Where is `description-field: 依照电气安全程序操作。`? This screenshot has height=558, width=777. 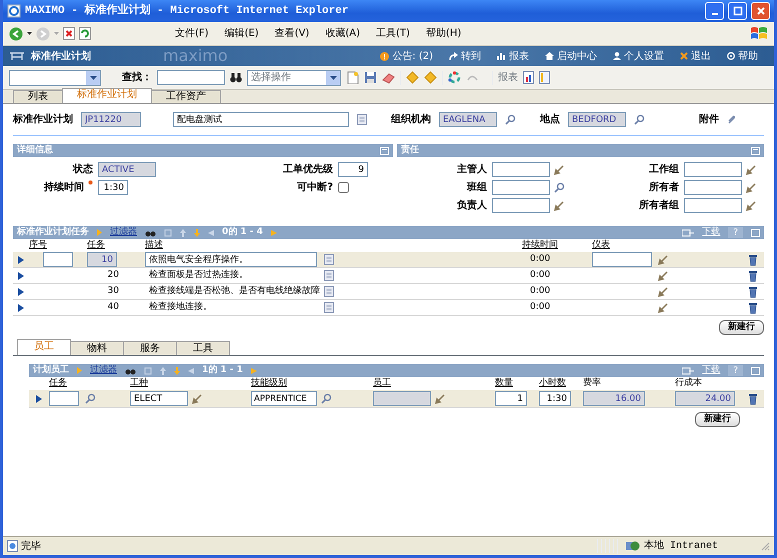 description-field: 依照电气安全程序操作。 is located at coordinates (231, 259).